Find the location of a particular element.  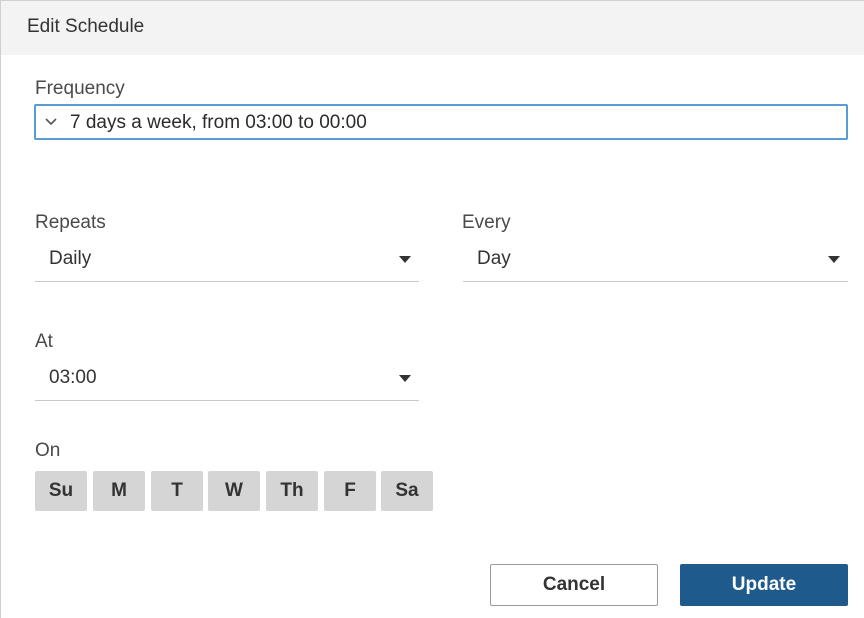

day-button-tuesday: T is located at coordinates (177, 491).